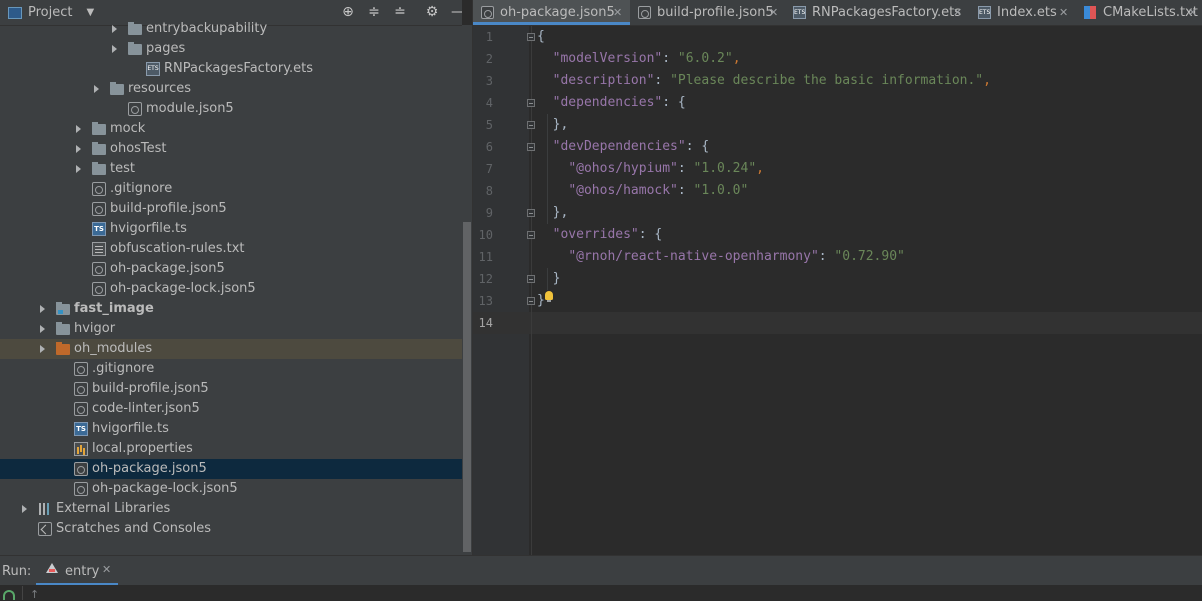 The image size is (1202, 601). I want to click on code-token: "overrides", so click(595, 234).